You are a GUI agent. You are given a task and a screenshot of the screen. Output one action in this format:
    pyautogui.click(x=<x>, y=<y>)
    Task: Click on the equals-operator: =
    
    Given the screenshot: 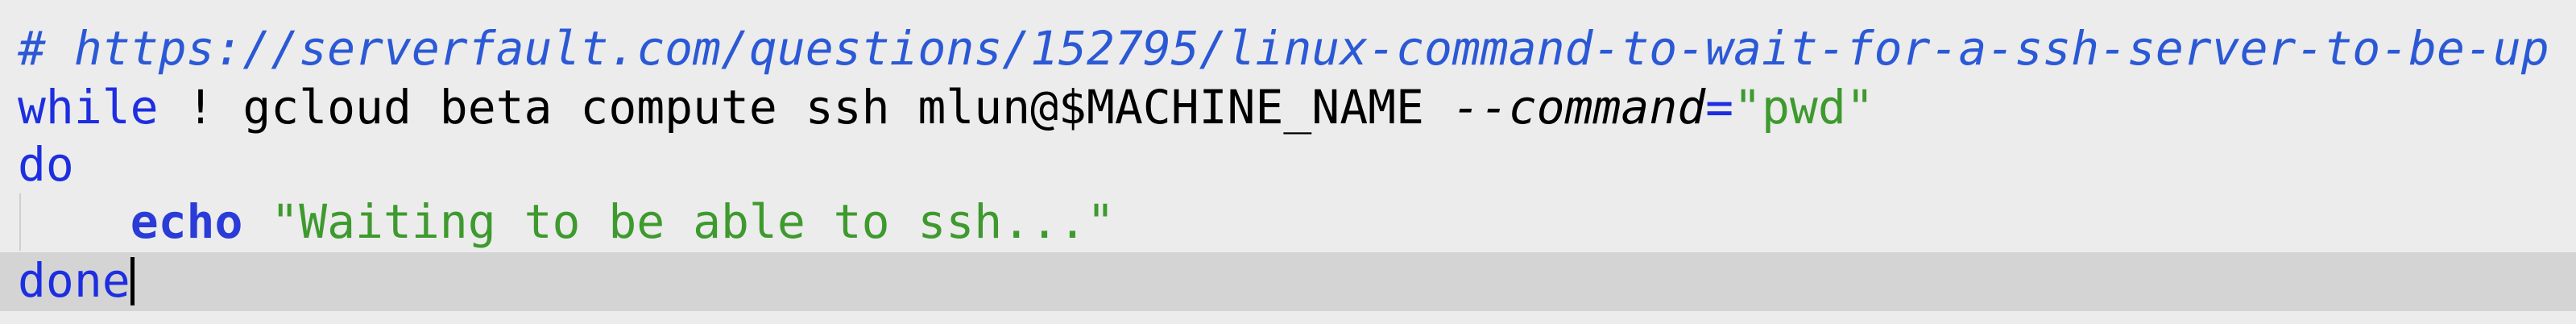 What is the action you would take?
    pyautogui.click(x=1719, y=107)
    